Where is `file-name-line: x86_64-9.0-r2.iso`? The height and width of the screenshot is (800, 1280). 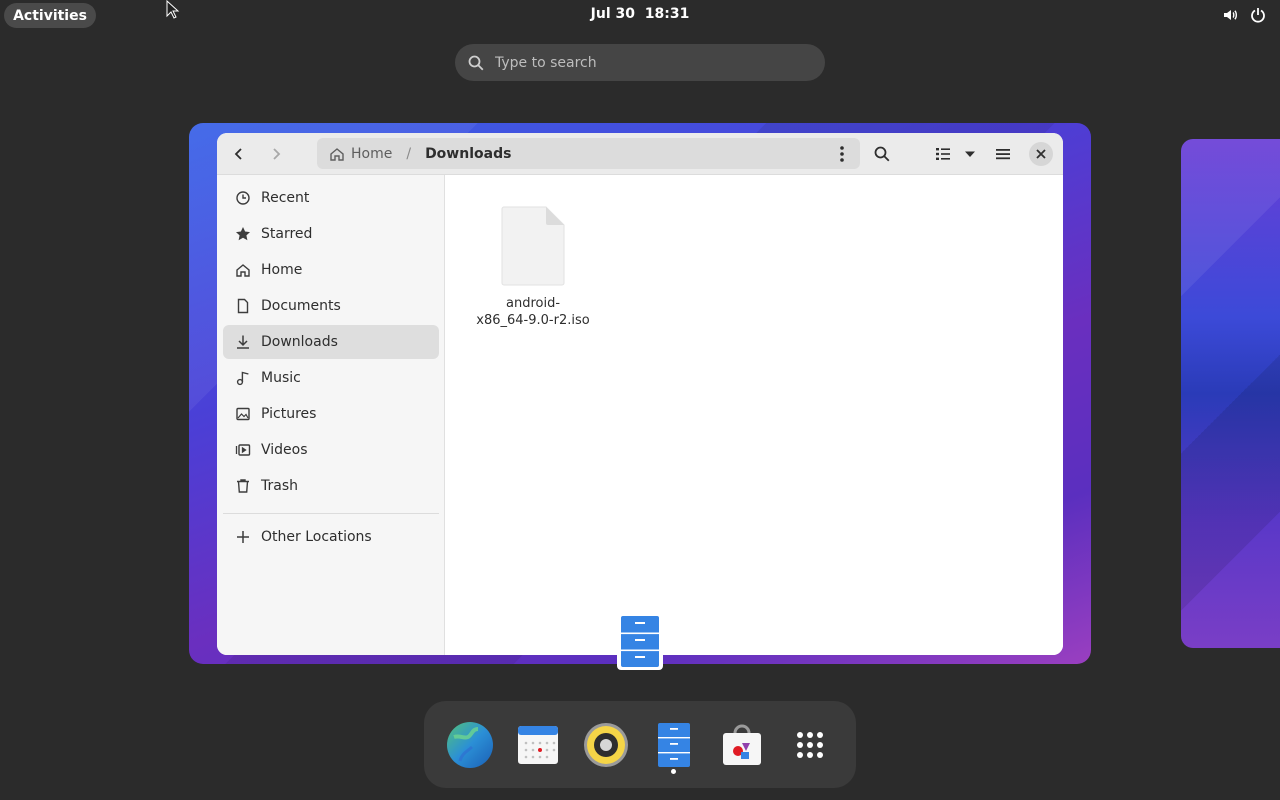
file-name-line: x86_64-9.0-r2.iso is located at coordinates (533, 320).